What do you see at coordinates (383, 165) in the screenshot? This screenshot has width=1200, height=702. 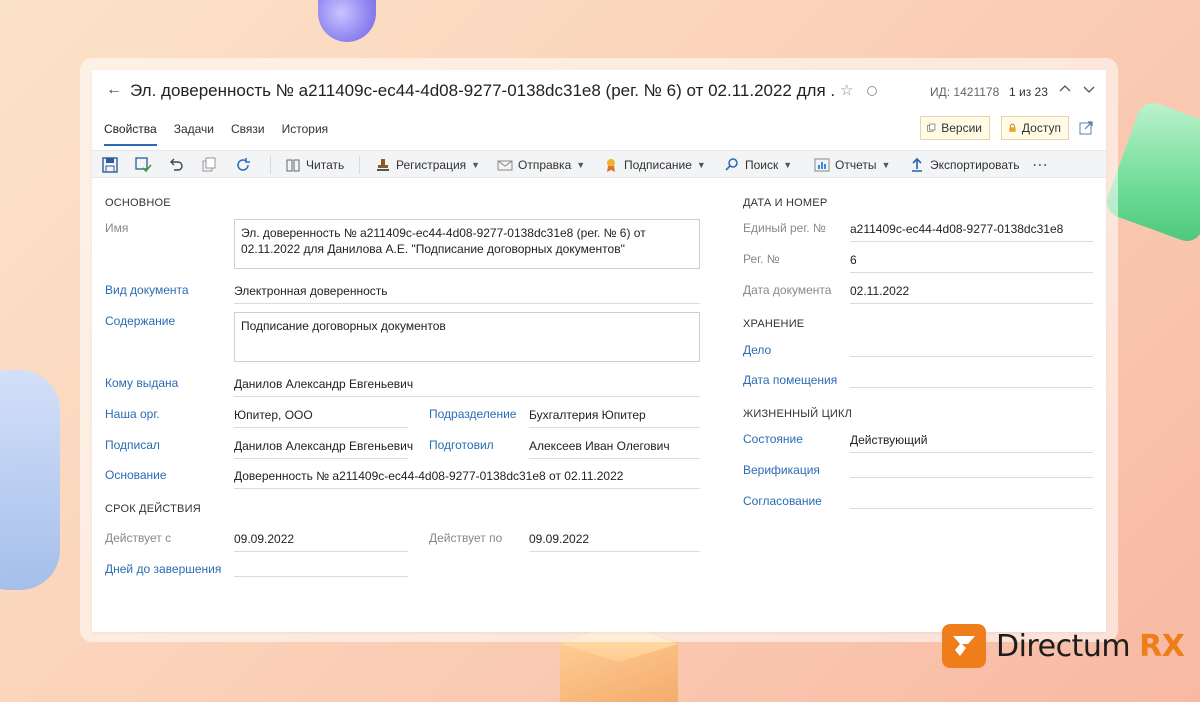 I see `stamp-icon` at bounding box center [383, 165].